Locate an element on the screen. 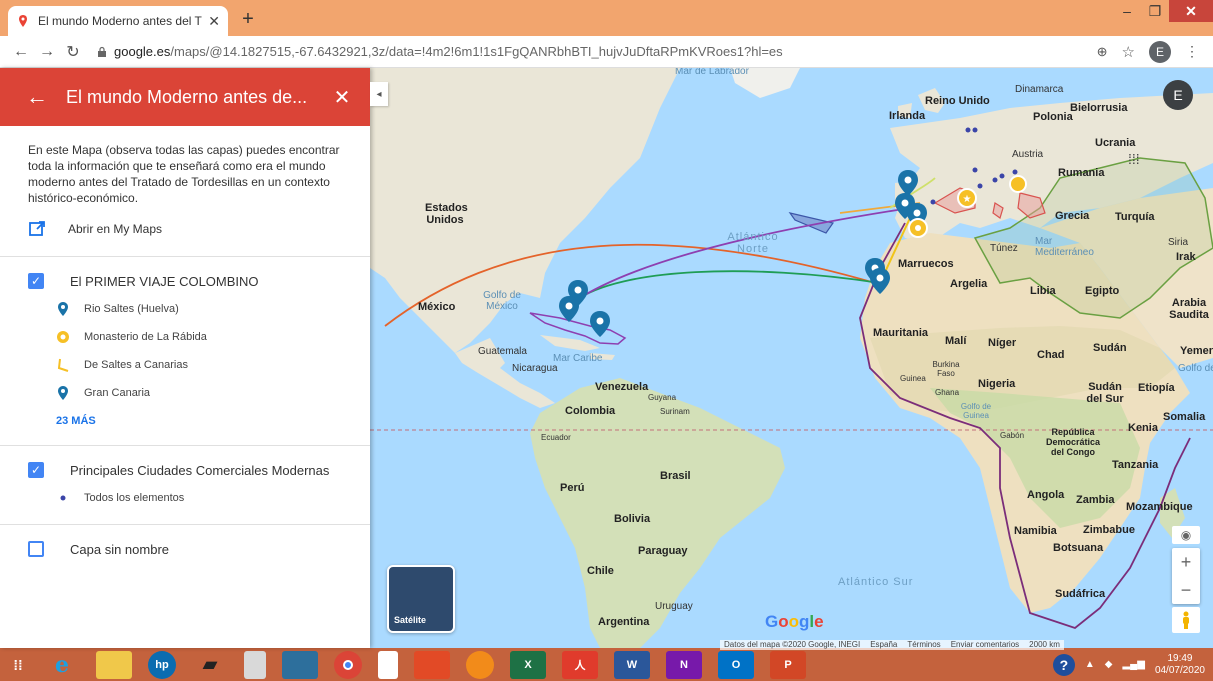 Image resolution: width=1213 pixels, height=681 pixels. layer-item-label: Rio Saltes (Huelva) is located at coordinates (131, 308).